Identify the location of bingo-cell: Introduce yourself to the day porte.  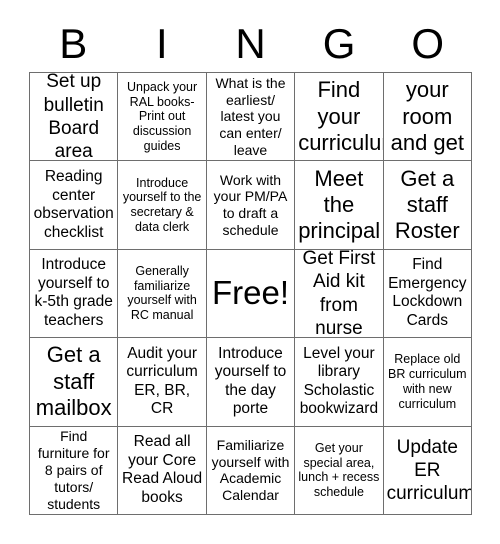
(251, 382).